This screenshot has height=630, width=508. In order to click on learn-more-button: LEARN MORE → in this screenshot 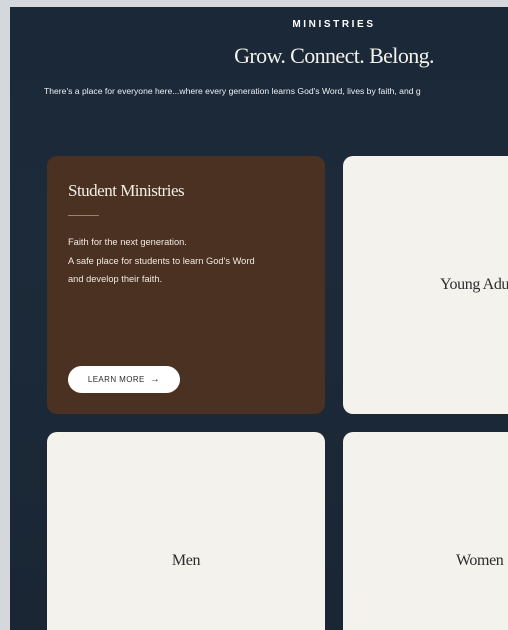, I will do `click(124, 379)`.